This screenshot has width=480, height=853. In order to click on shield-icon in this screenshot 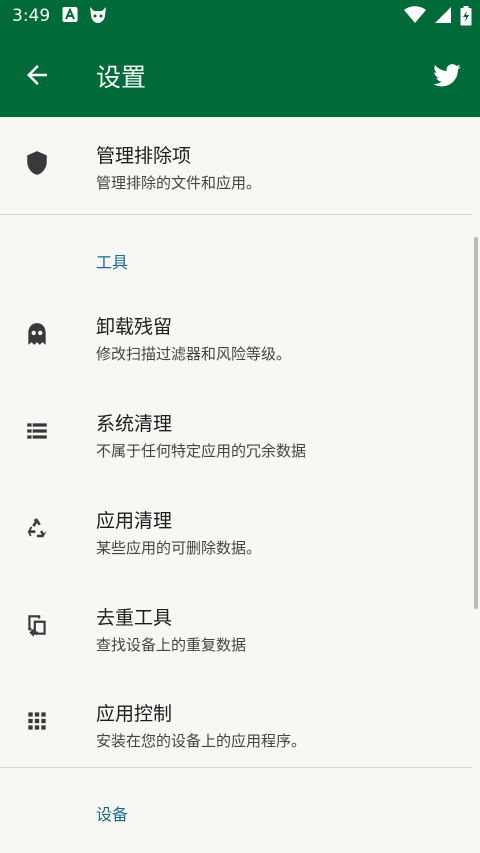, I will do `click(37, 163)`.